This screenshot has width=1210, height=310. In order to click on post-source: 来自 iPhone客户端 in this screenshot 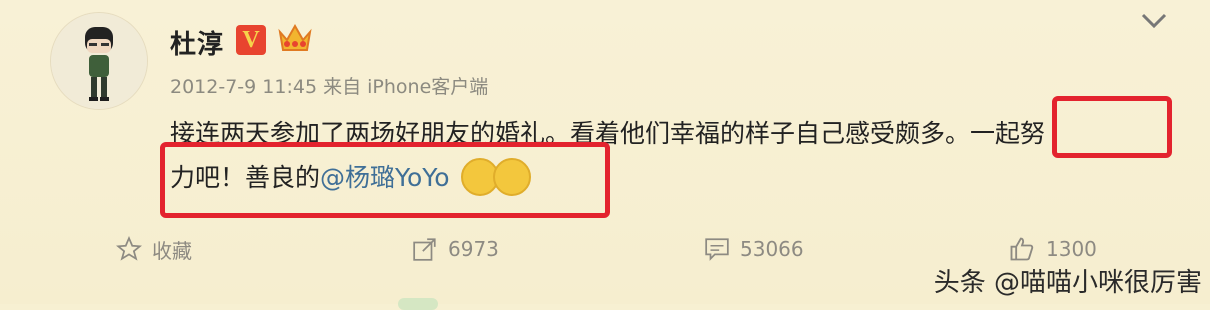, I will do `click(405, 87)`.